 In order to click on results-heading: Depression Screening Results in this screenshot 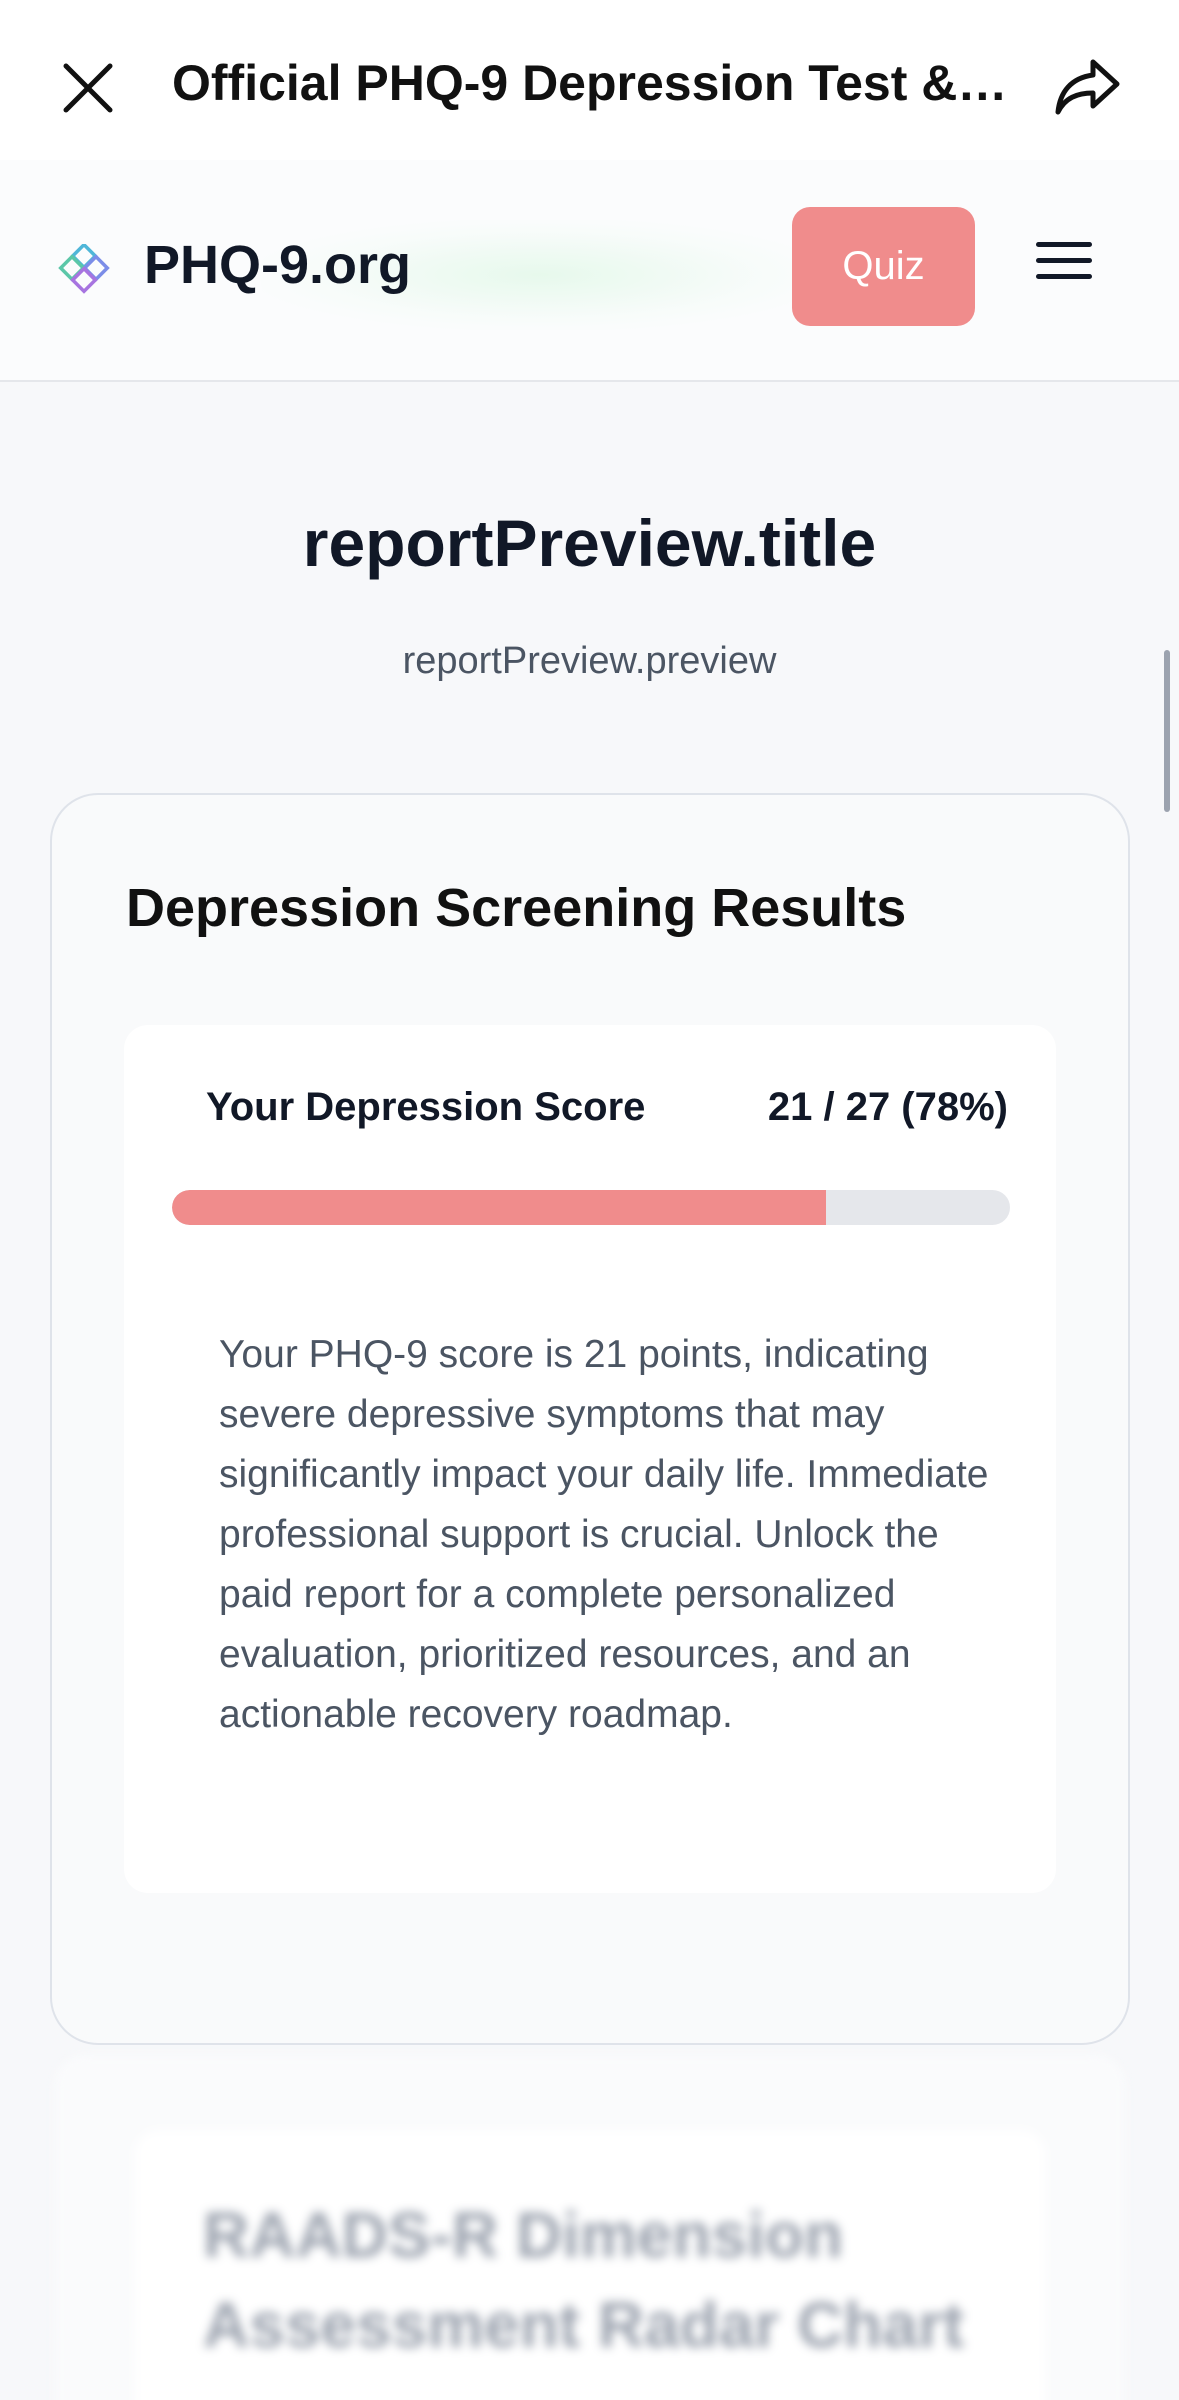, I will do `click(516, 908)`.